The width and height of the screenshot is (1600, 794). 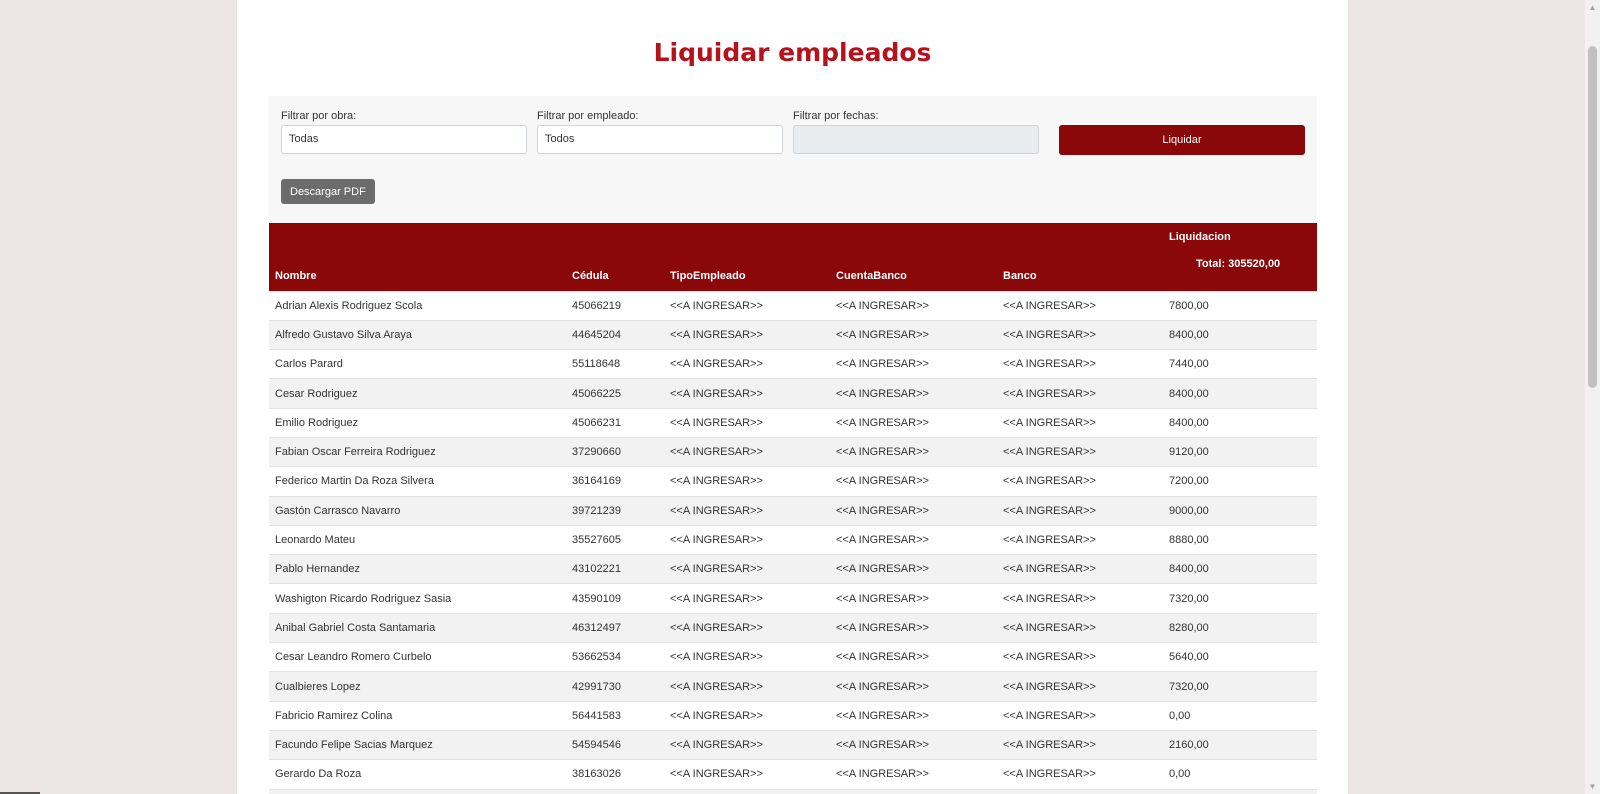 What do you see at coordinates (417, 627) in the screenshot?
I see `cell-nombre: Anibal Gabriel Costa Santamaria` at bounding box center [417, 627].